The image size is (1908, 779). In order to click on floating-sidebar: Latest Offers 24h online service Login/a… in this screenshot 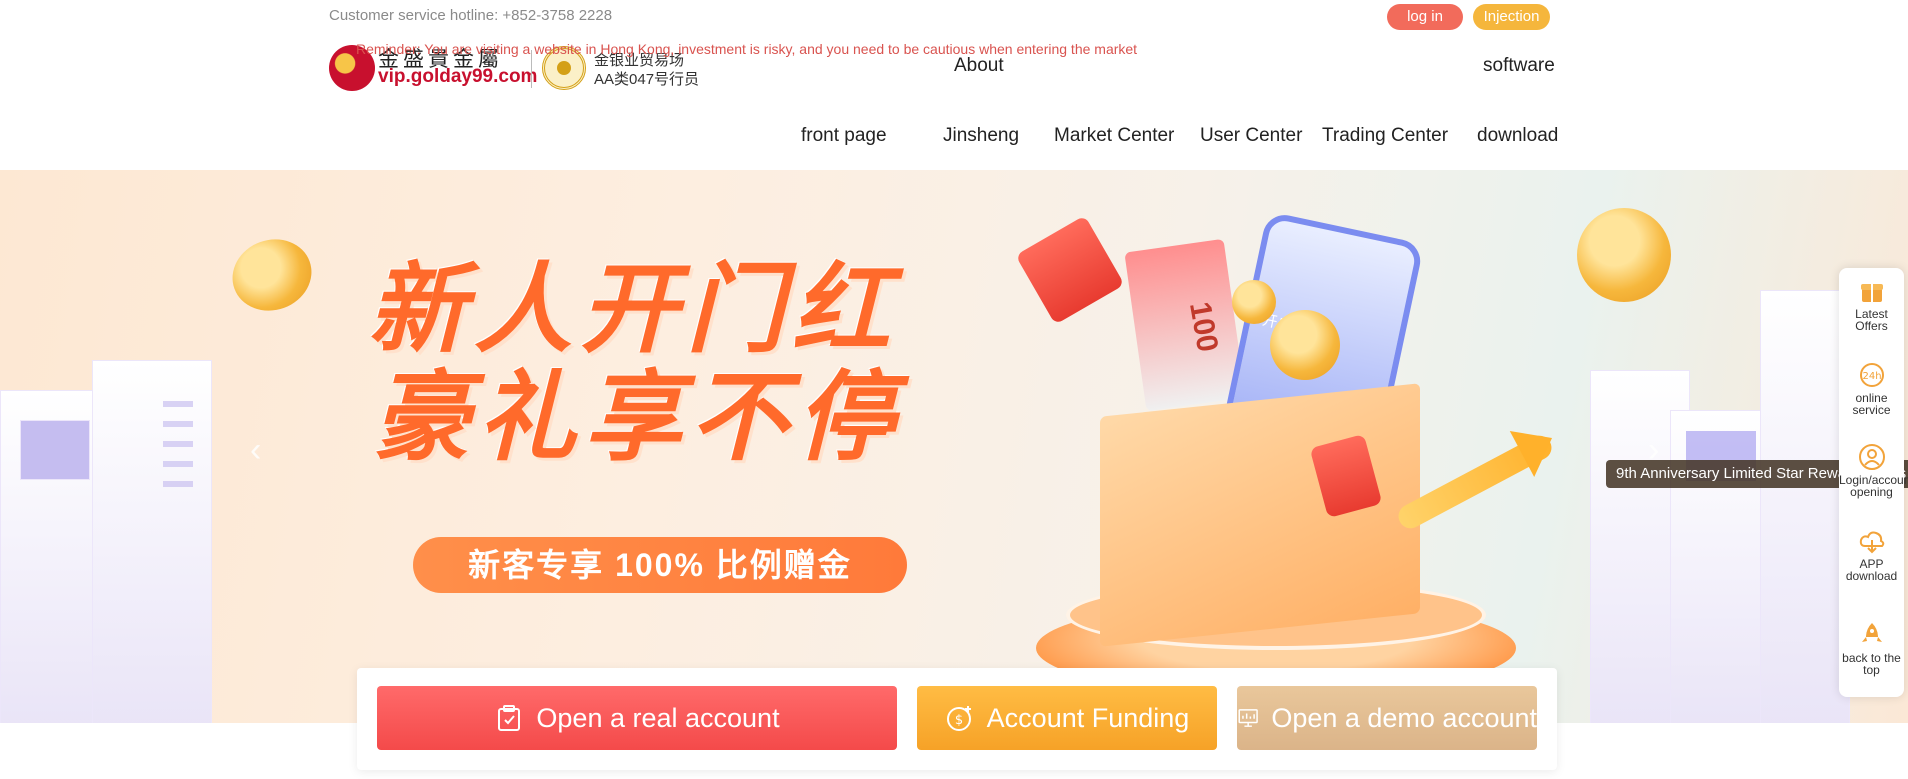, I will do `click(1873, 482)`.